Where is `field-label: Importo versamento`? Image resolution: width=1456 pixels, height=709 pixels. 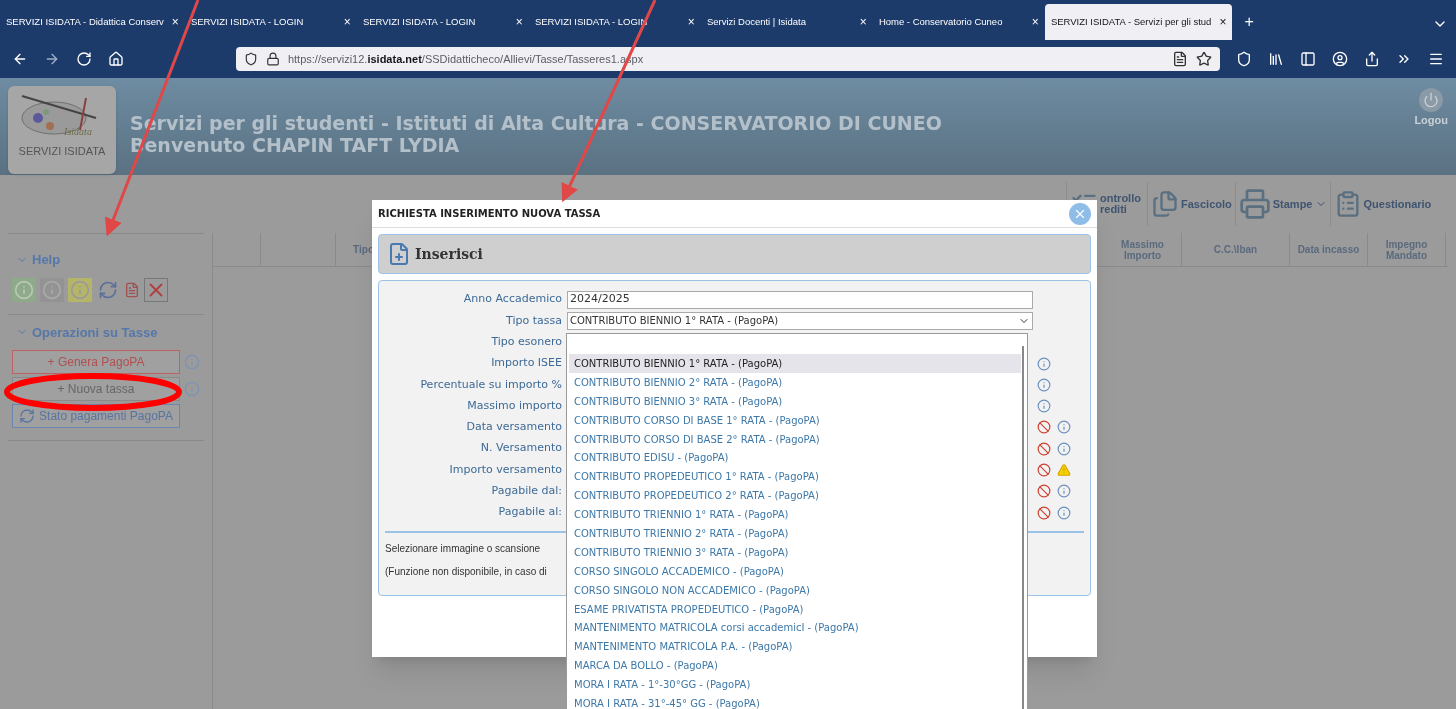 field-label: Importo versamento is located at coordinates (505, 469).